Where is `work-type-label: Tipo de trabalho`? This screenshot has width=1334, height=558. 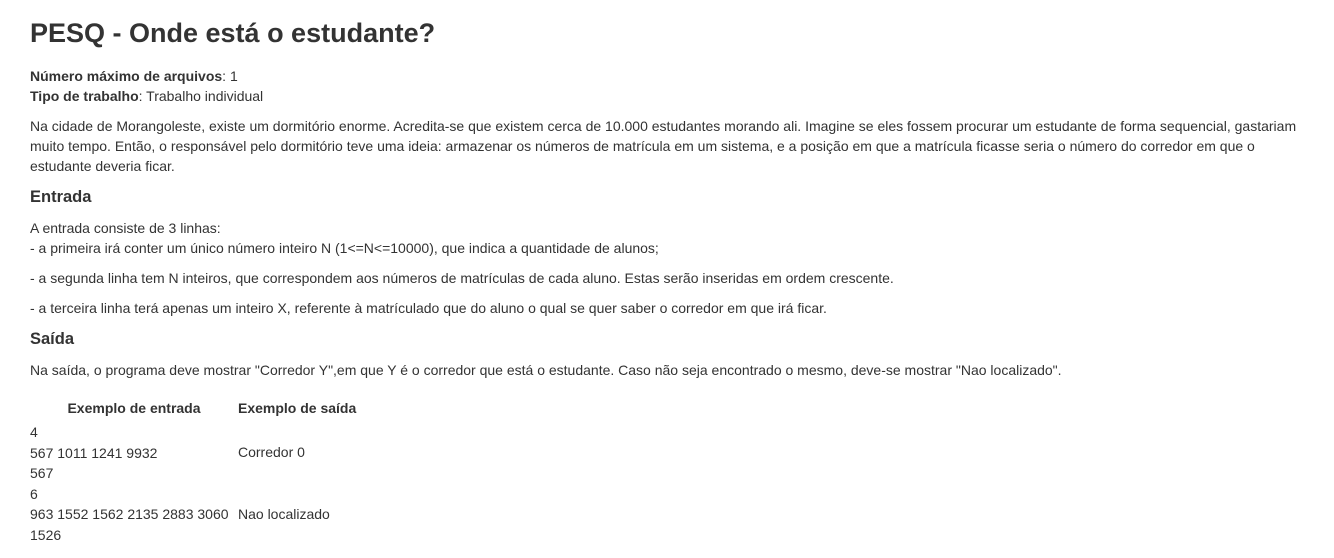
work-type-label: Tipo de trabalho is located at coordinates (84, 96).